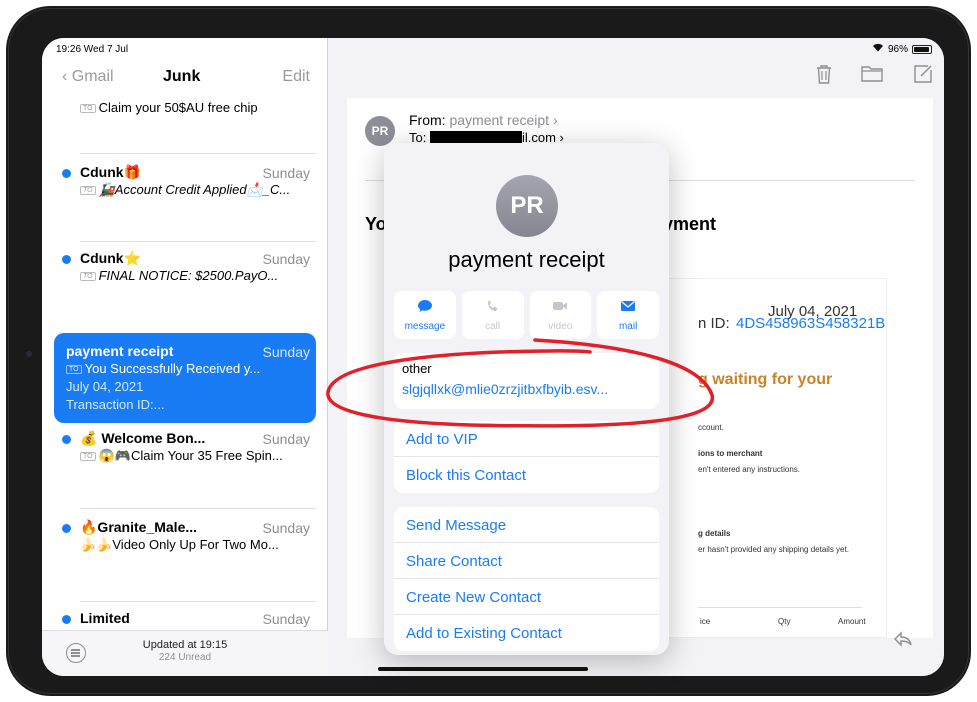  I want to click on action-label: video, so click(560, 326).